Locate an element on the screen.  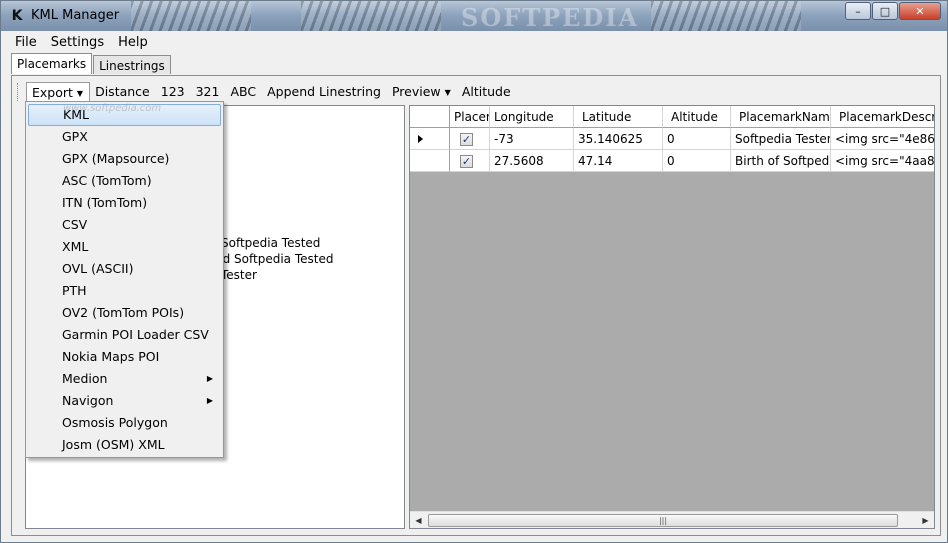
tree-item: nd Softpedia Tested is located at coordinates (274, 259).